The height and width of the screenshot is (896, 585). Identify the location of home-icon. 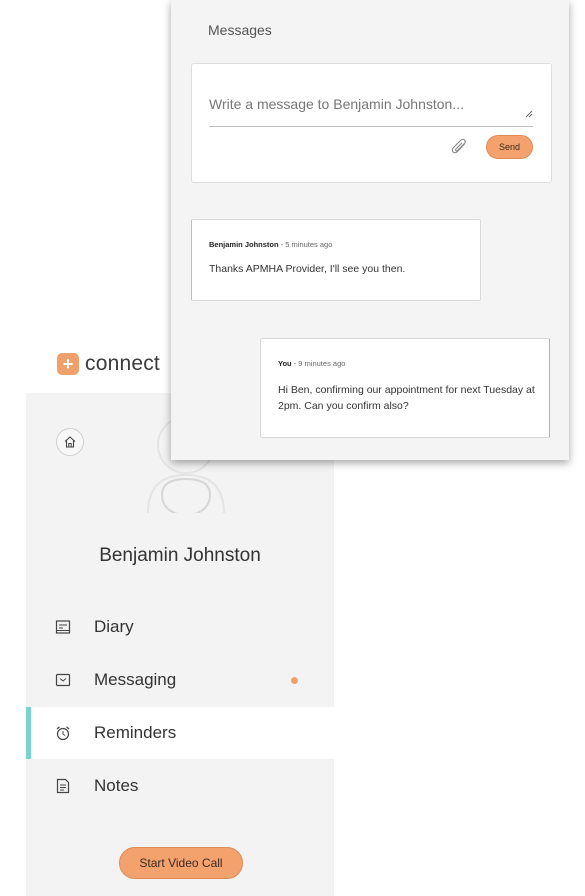
(70, 442).